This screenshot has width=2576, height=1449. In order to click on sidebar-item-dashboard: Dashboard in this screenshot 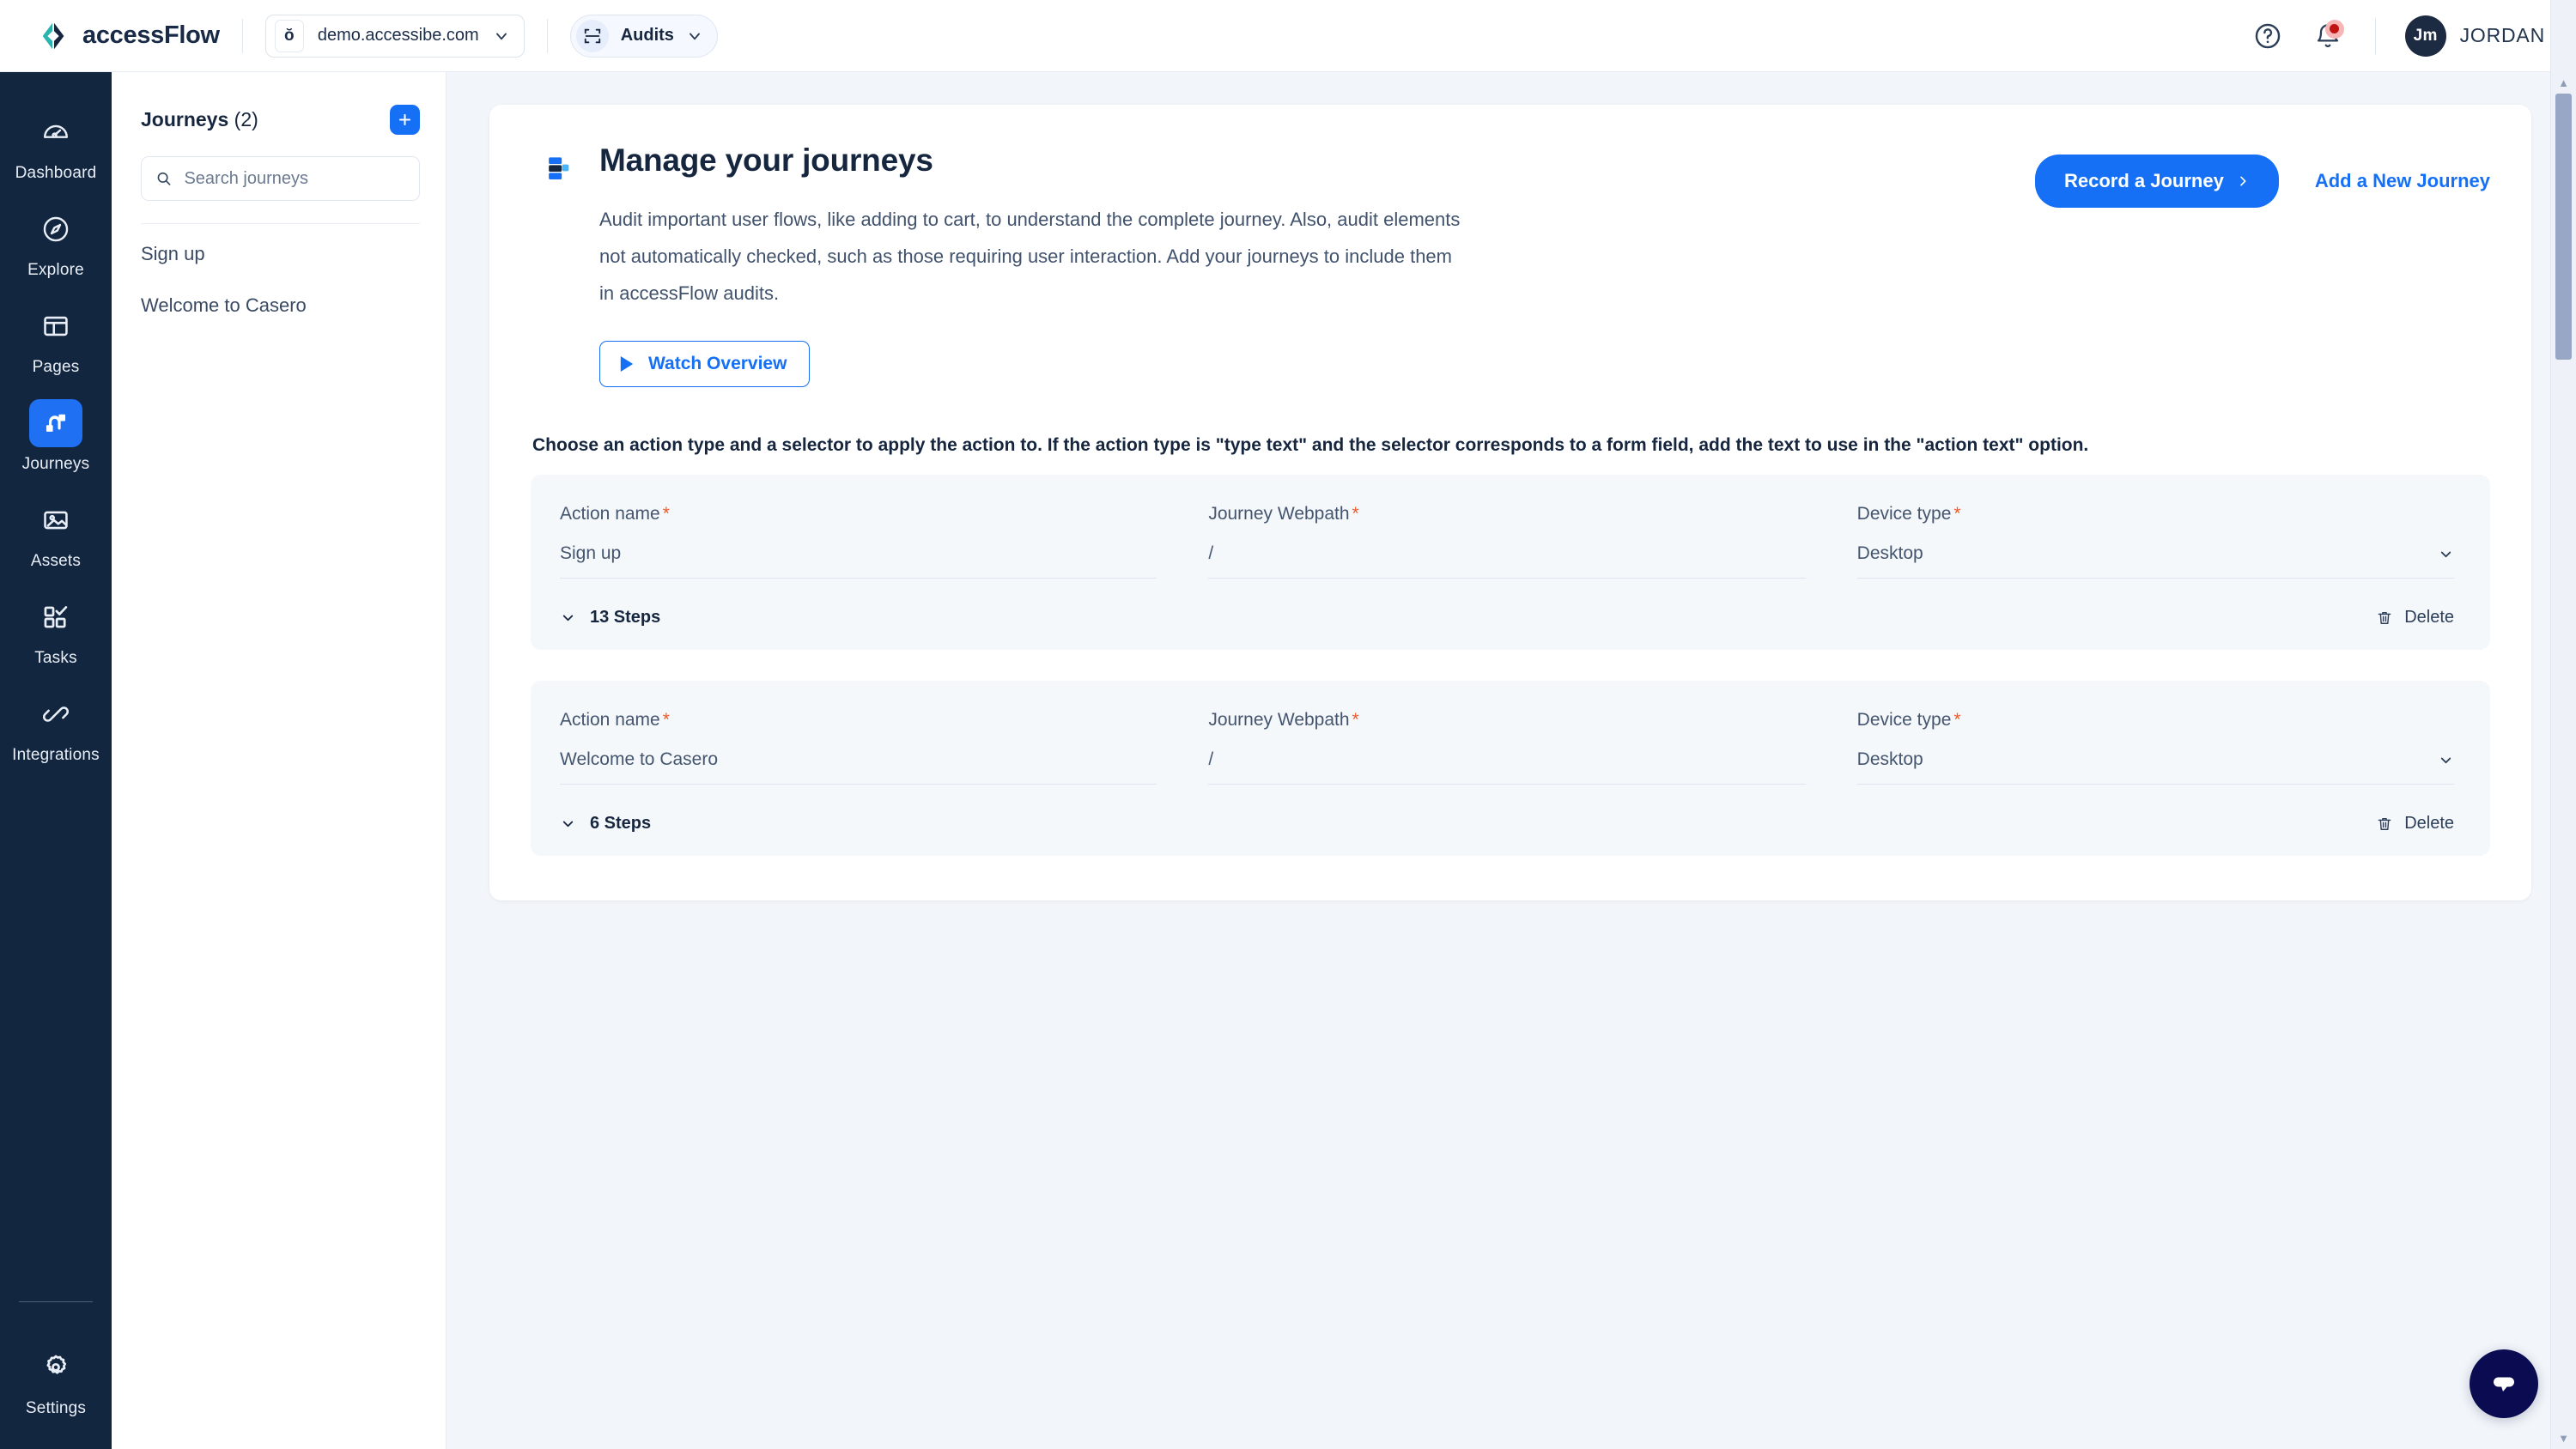, I will do `click(56, 144)`.